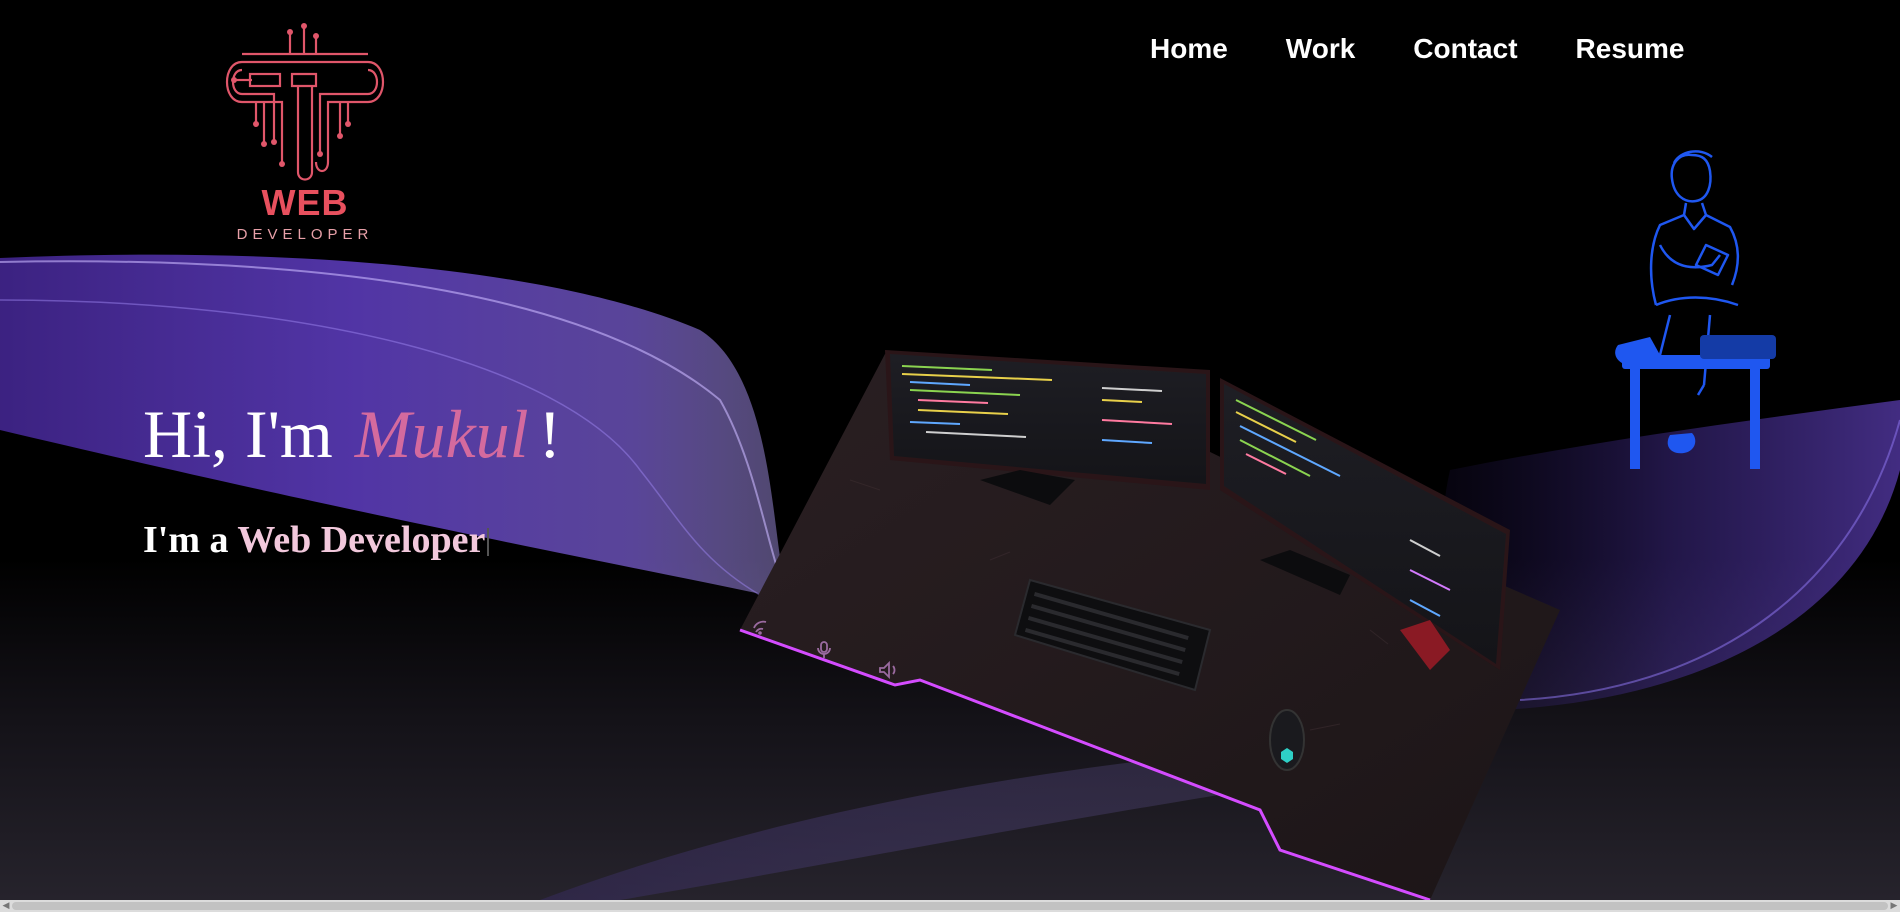  I want to click on typed-role: Web Developer, so click(361, 540).